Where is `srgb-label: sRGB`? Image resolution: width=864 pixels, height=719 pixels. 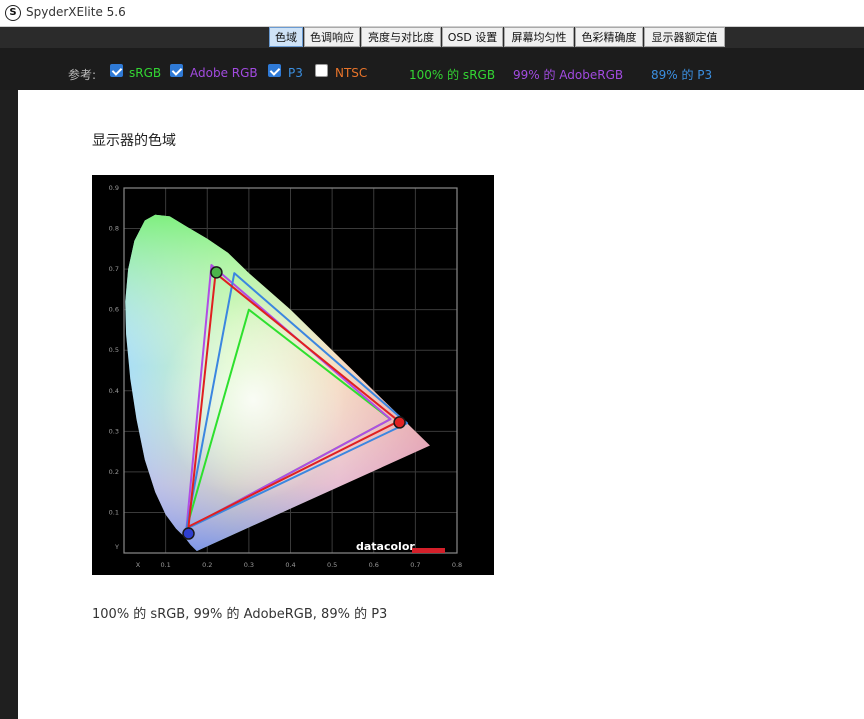
srgb-label: sRGB is located at coordinates (145, 73).